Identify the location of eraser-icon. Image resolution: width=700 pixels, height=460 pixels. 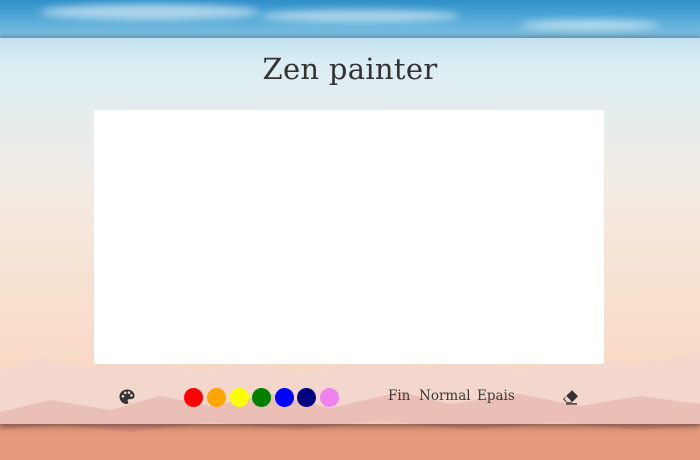
(570, 397).